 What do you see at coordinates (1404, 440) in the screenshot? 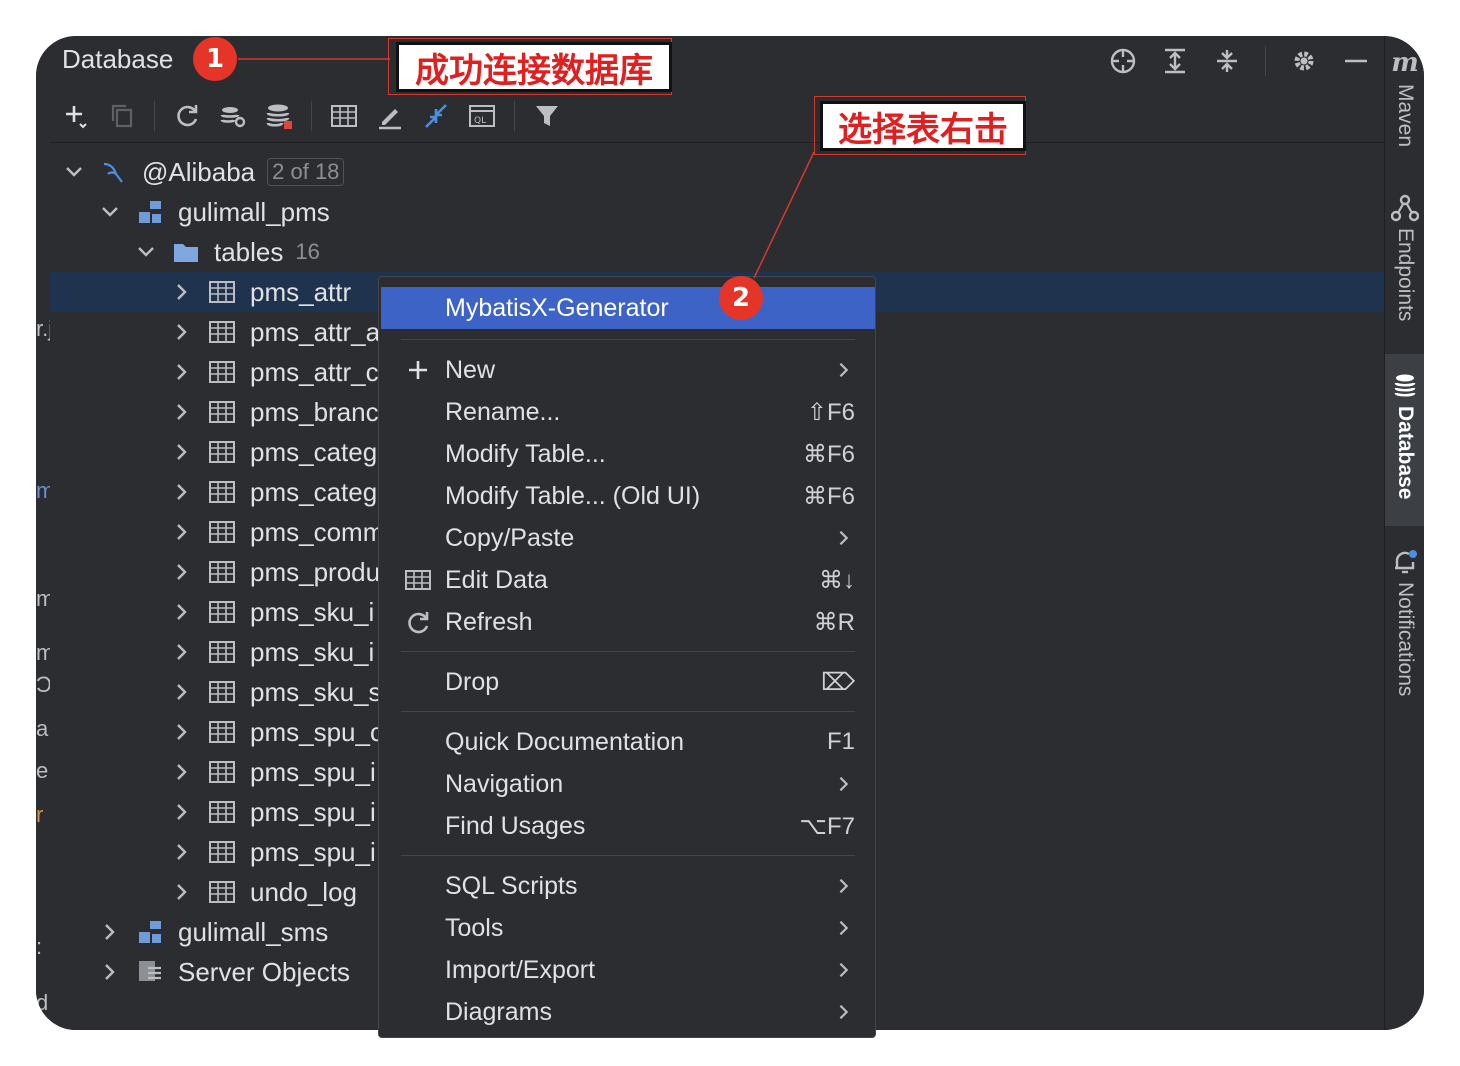
I see `tab-database: Database` at bounding box center [1404, 440].